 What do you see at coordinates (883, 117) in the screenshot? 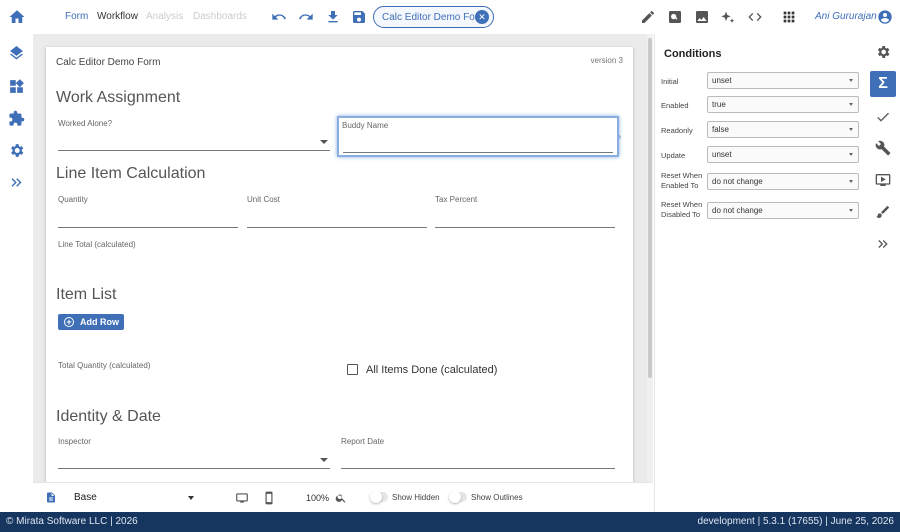
I see `check-icon` at bounding box center [883, 117].